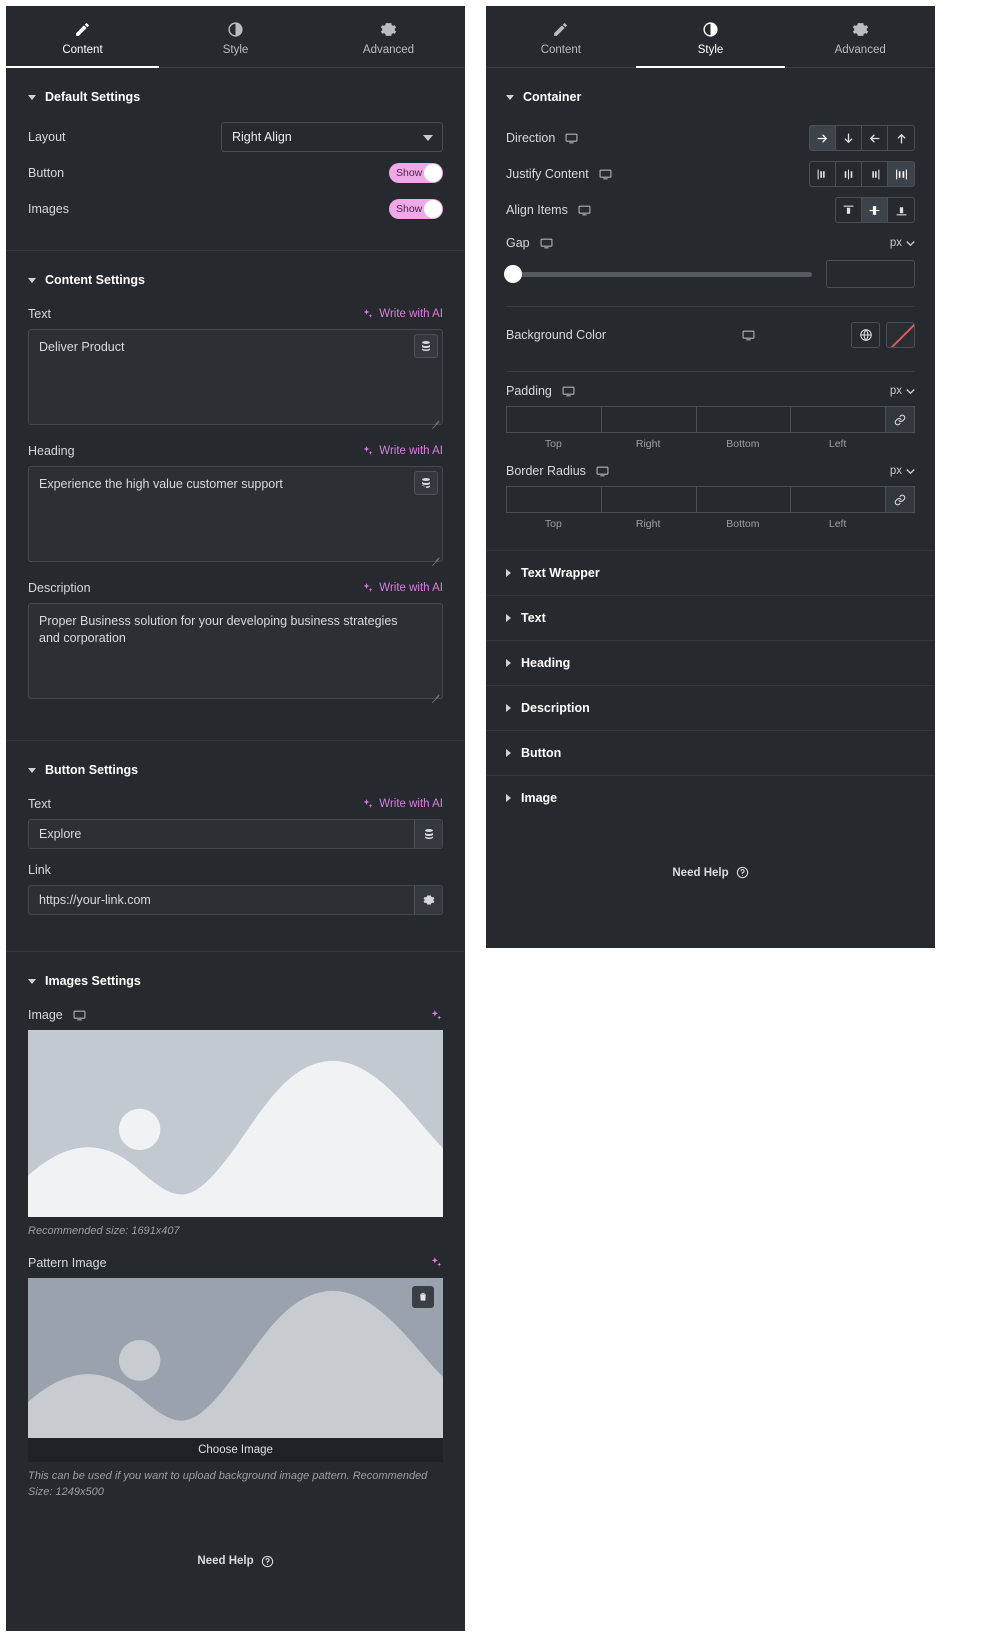 Image resolution: width=989 pixels, height=1637 pixels. I want to click on layout-select: Right Align, so click(332, 137).